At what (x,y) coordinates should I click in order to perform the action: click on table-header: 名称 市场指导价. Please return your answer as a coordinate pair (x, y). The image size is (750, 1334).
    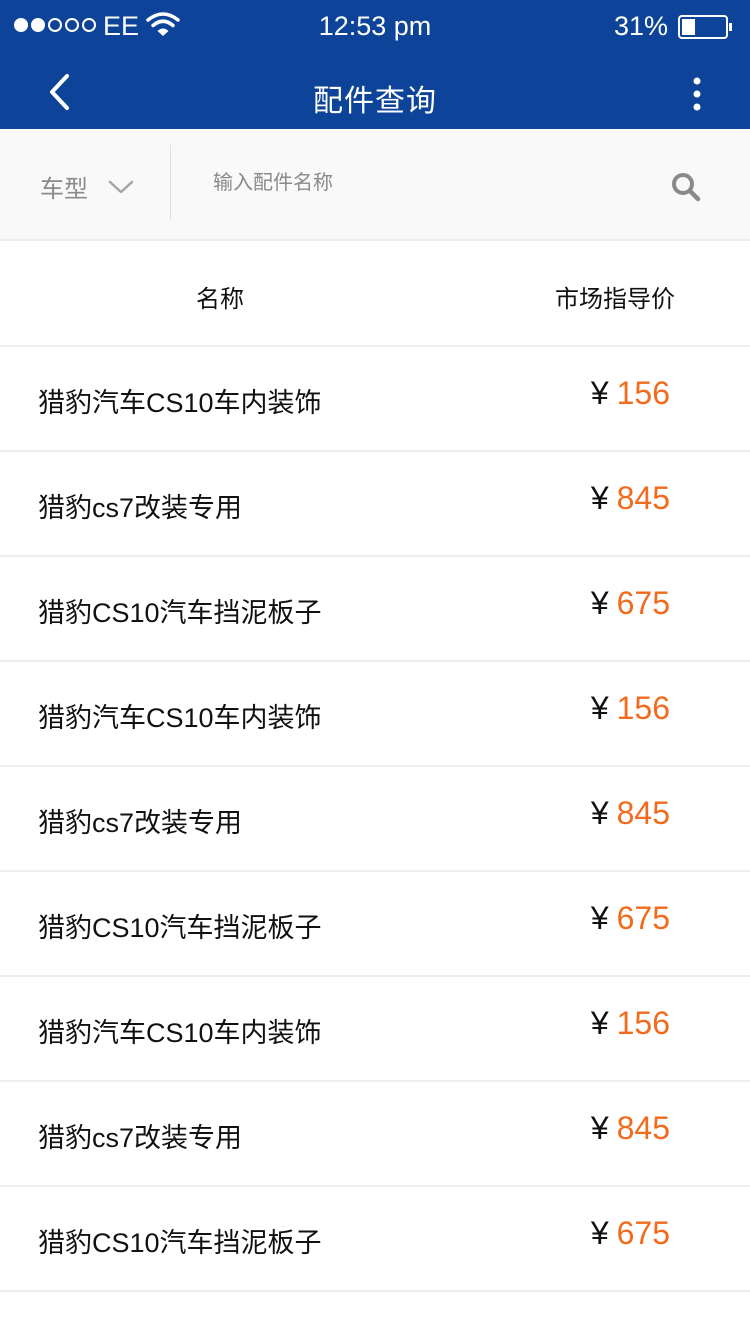
    Looking at the image, I should click on (375, 294).